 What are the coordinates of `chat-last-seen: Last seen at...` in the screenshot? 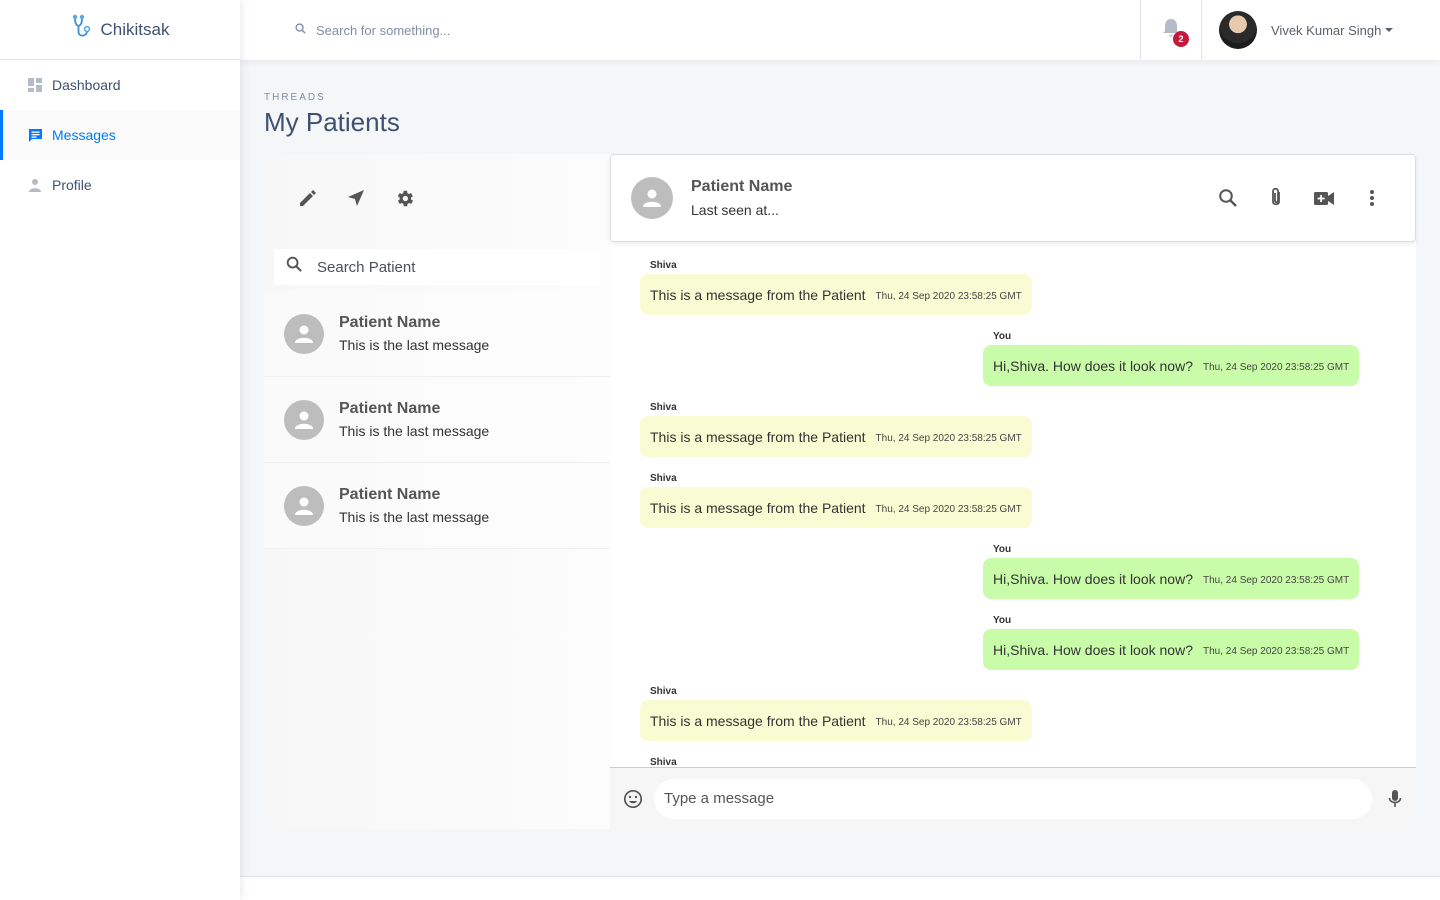 It's located at (735, 210).